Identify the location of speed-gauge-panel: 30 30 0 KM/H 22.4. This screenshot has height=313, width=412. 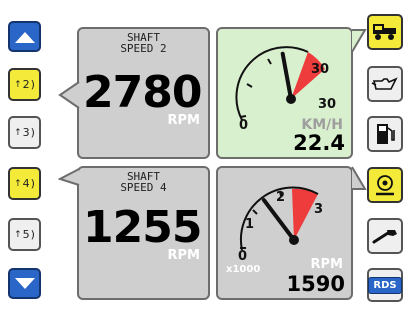
(284, 93).